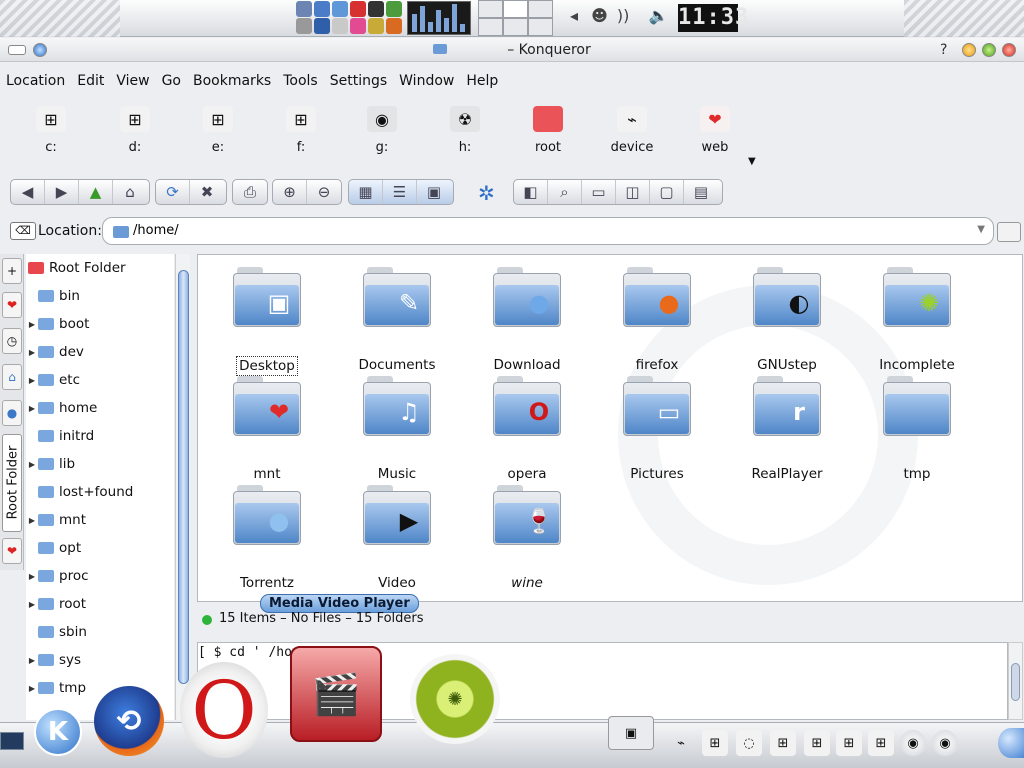 The image size is (1024, 768). Describe the element at coordinates (232, 81) in the screenshot. I see `menu-bookmarks: Bookmarks` at that location.